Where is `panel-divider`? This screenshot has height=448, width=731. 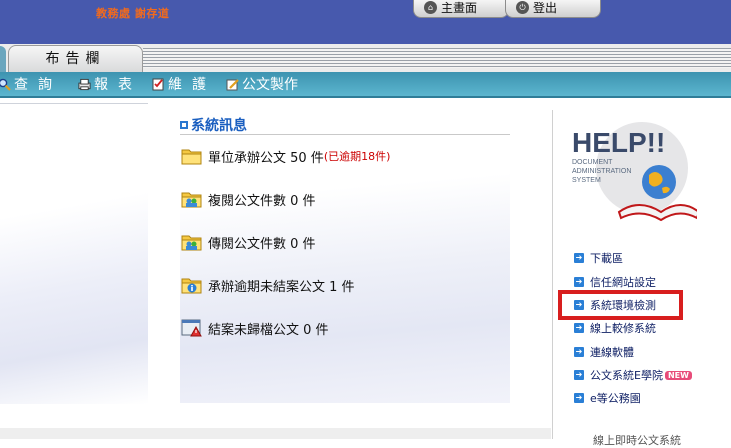
panel-divider is located at coordinates (552, 274).